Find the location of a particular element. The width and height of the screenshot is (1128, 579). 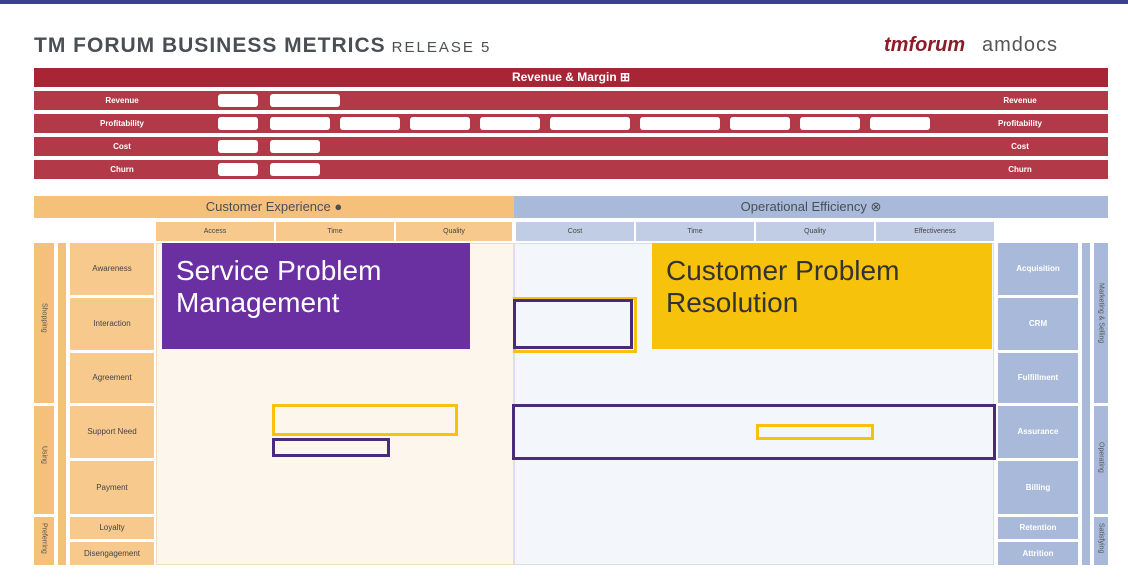

subheader-time-oe: Time is located at coordinates (695, 231).